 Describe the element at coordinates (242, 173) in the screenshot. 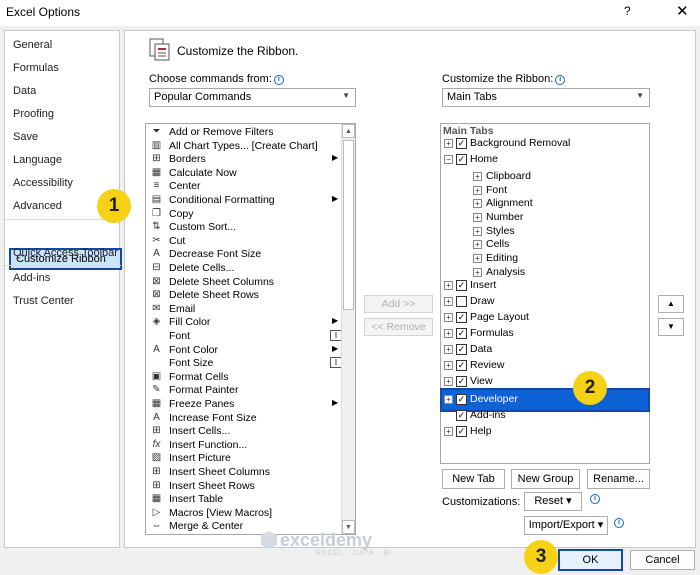

I see `list-item: ▦ Calculate Now` at that location.